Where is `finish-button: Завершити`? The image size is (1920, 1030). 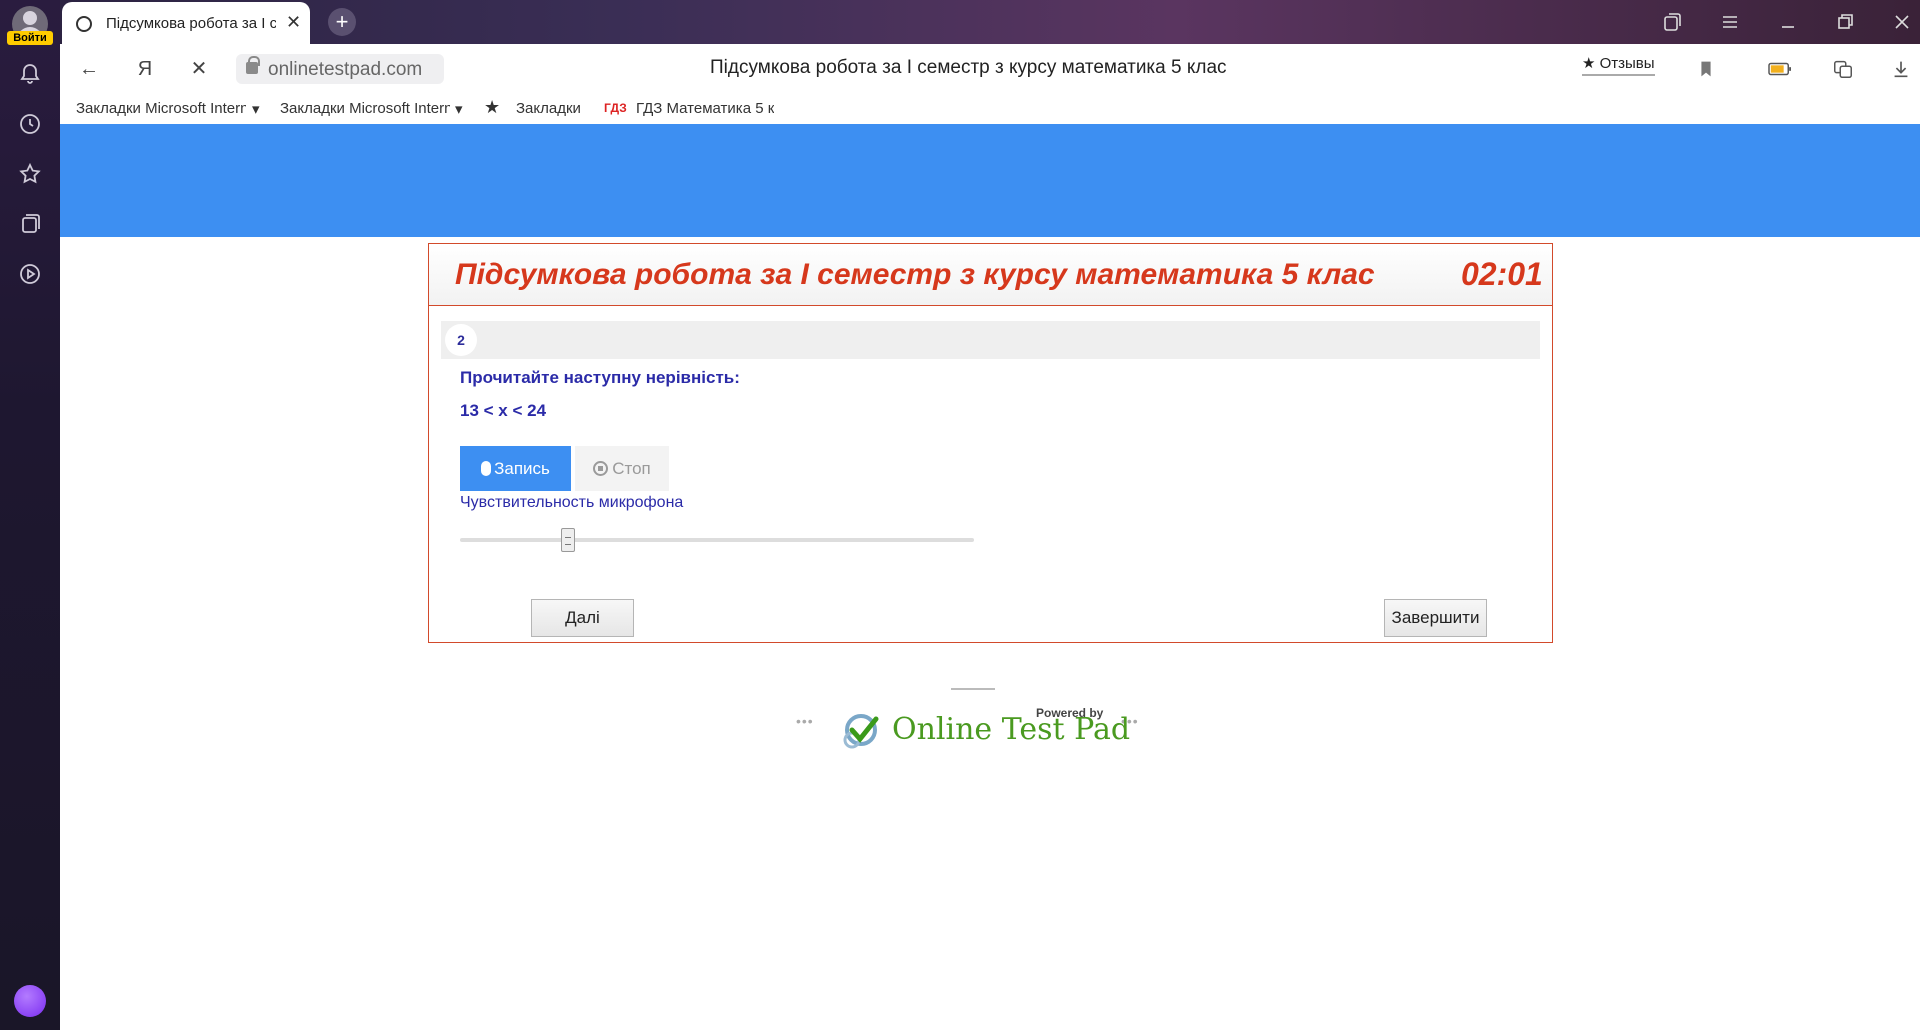
finish-button: Завершити is located at coordinates (1435, 618).